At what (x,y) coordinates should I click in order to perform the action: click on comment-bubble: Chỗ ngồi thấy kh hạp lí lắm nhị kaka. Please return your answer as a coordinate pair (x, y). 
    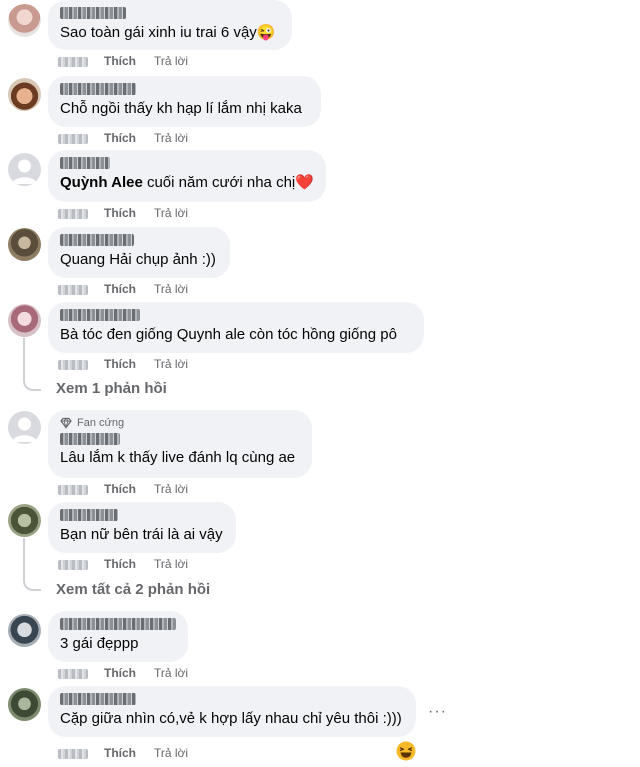
    Looking at the image, I should click on (184, 101).